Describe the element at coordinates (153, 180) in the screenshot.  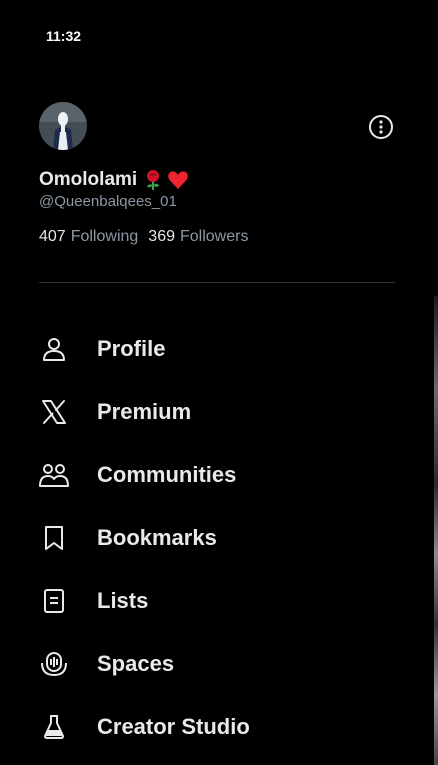
I see `rose-emoji` at that location.